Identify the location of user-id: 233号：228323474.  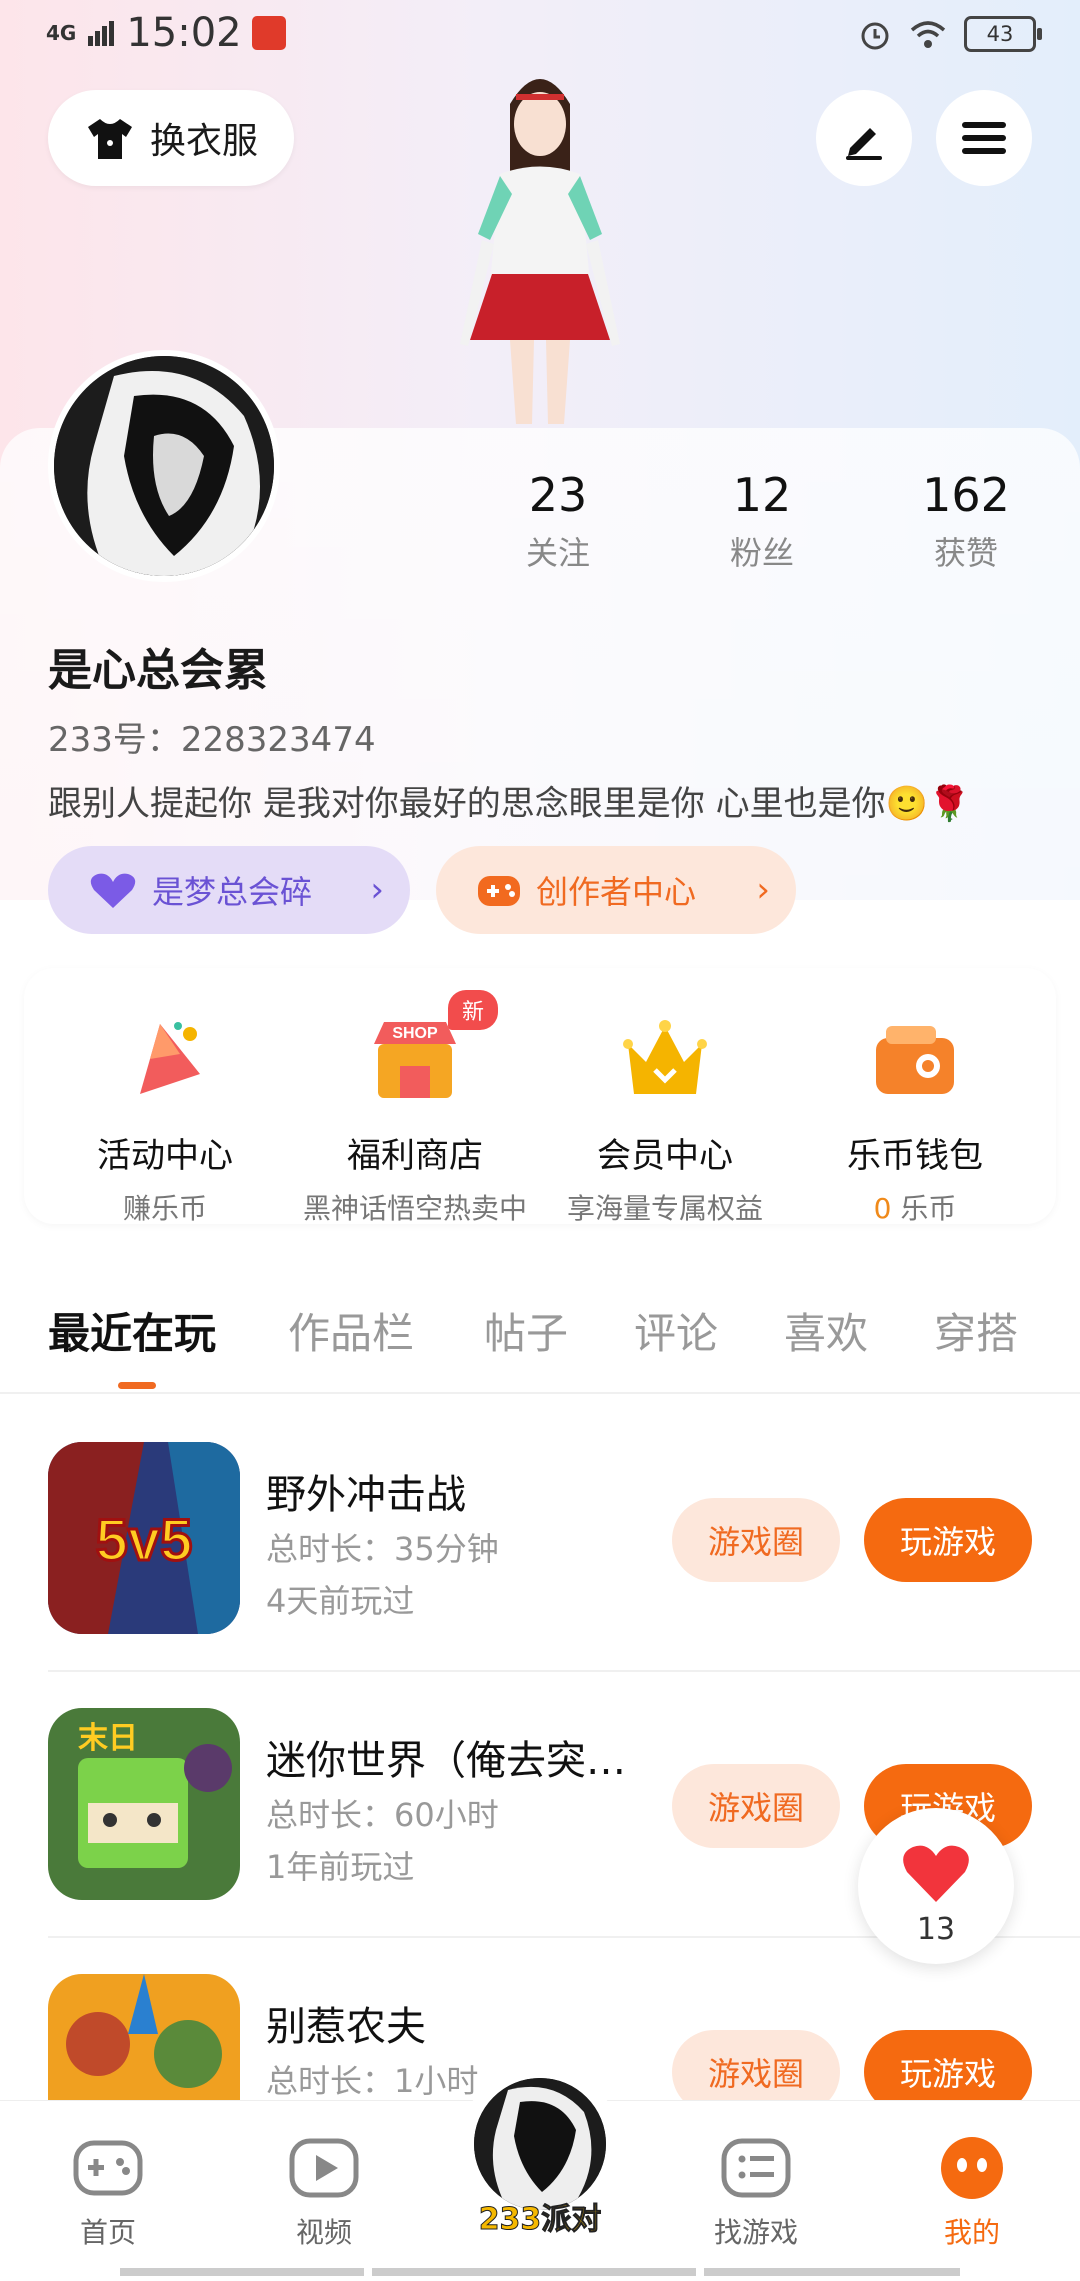
(212, 740).